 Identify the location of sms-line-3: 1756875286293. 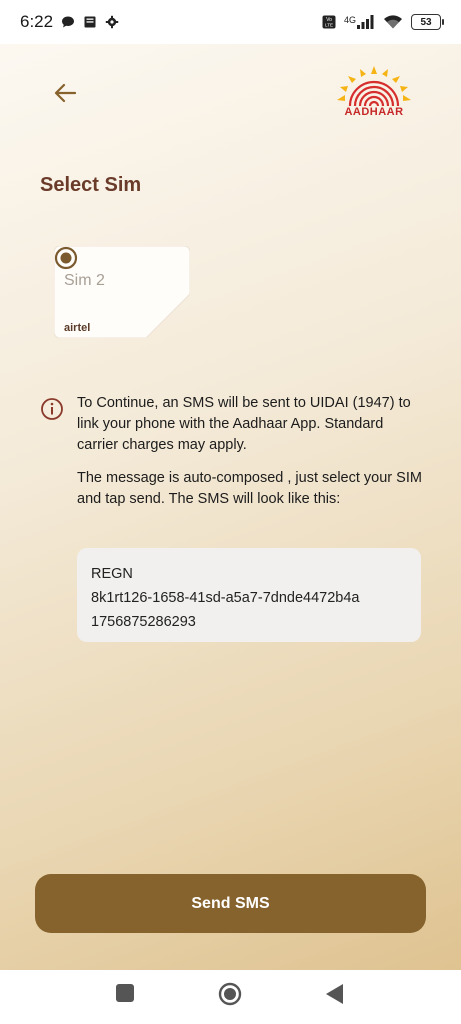
(143, 622).